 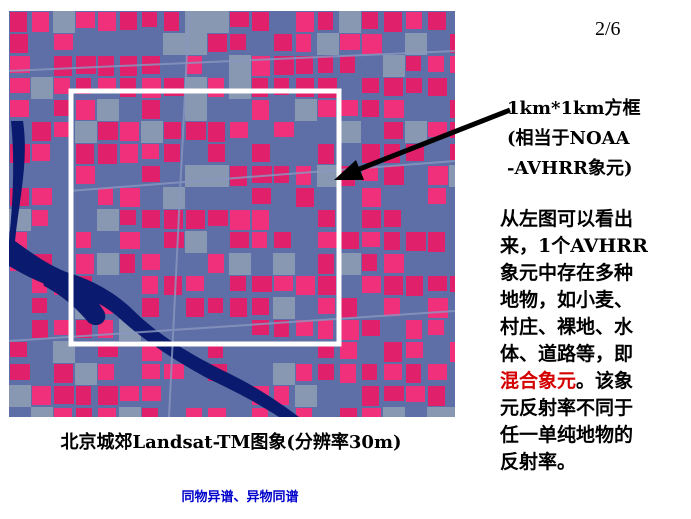 What do you see at coordinates (568, 138) in the screenshot?
I see `callout-line: (相当于NOAA` at bounding box center [568, 138].